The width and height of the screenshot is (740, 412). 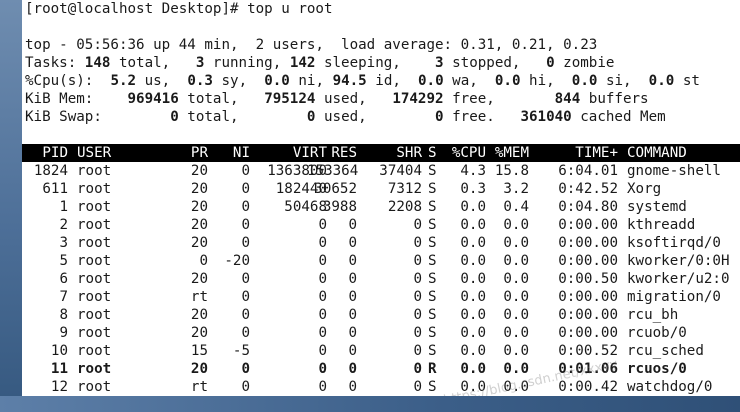 What do you see at coordinates (341, 117) in the screenshot?
I see `swap-used-label: used,` at bounding box center [341, 117].